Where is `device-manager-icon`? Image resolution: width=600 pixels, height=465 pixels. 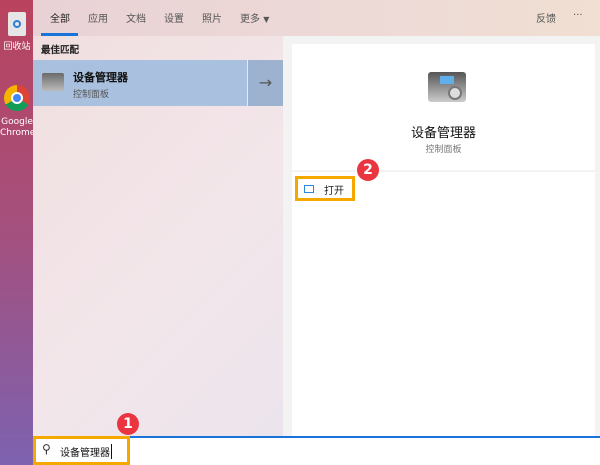 device-manager-icon is located at coordinates (53, 82).